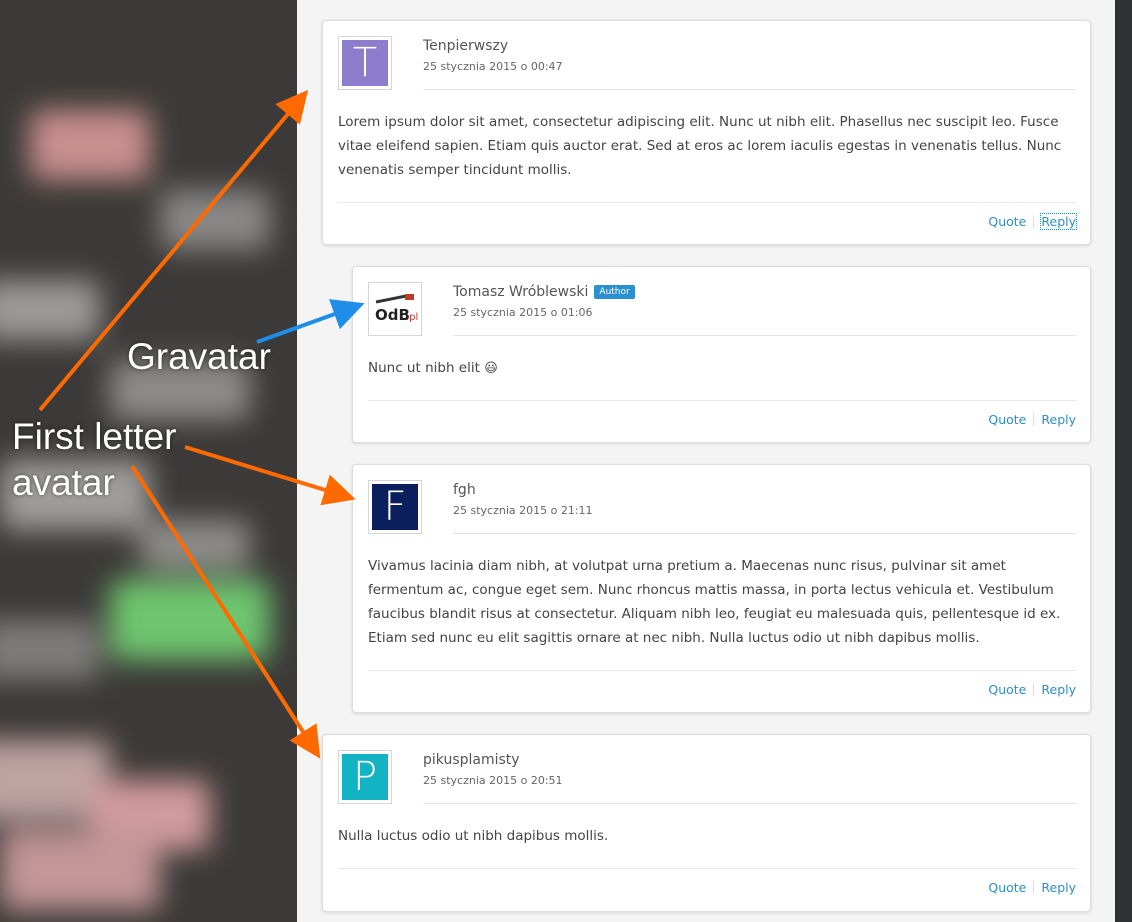  What do you see at coordinates (94, 436) in the screenshot?
I see `first-letter-label: First letter` at bounding box center [94, 436].